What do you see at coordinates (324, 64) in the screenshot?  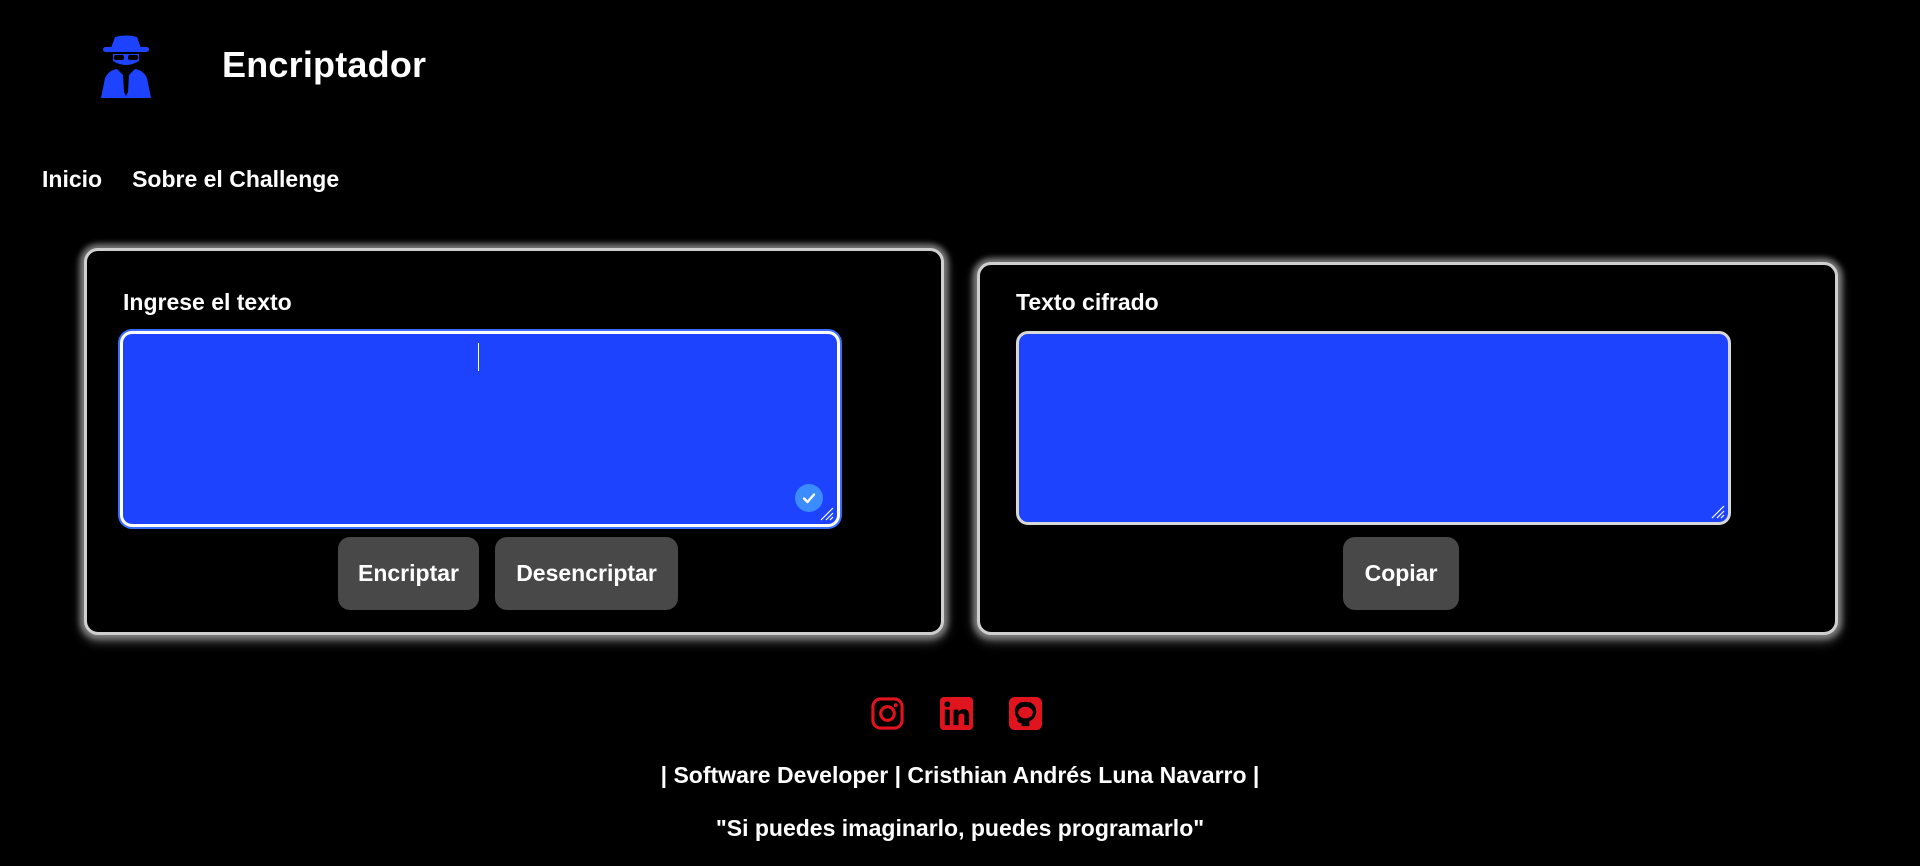 I see `app-title: Encriptador` at bounding box center [324, 64].